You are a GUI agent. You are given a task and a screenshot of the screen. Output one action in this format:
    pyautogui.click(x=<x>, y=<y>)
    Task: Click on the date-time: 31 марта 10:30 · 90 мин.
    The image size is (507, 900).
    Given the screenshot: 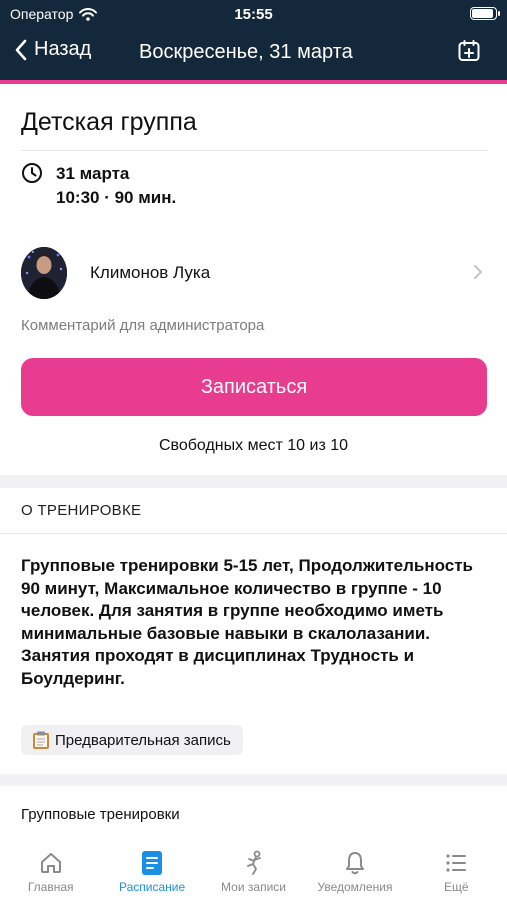 What is the action you would take?
    pyautogui.click(x=98, y=186)
    